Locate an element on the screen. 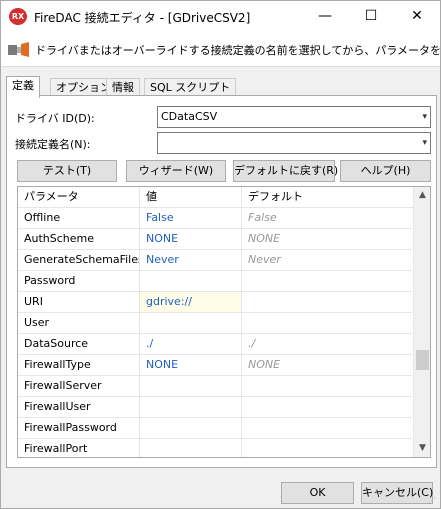  table-row: AuthScheme NONE NONE is located at coordinates (216, 239).